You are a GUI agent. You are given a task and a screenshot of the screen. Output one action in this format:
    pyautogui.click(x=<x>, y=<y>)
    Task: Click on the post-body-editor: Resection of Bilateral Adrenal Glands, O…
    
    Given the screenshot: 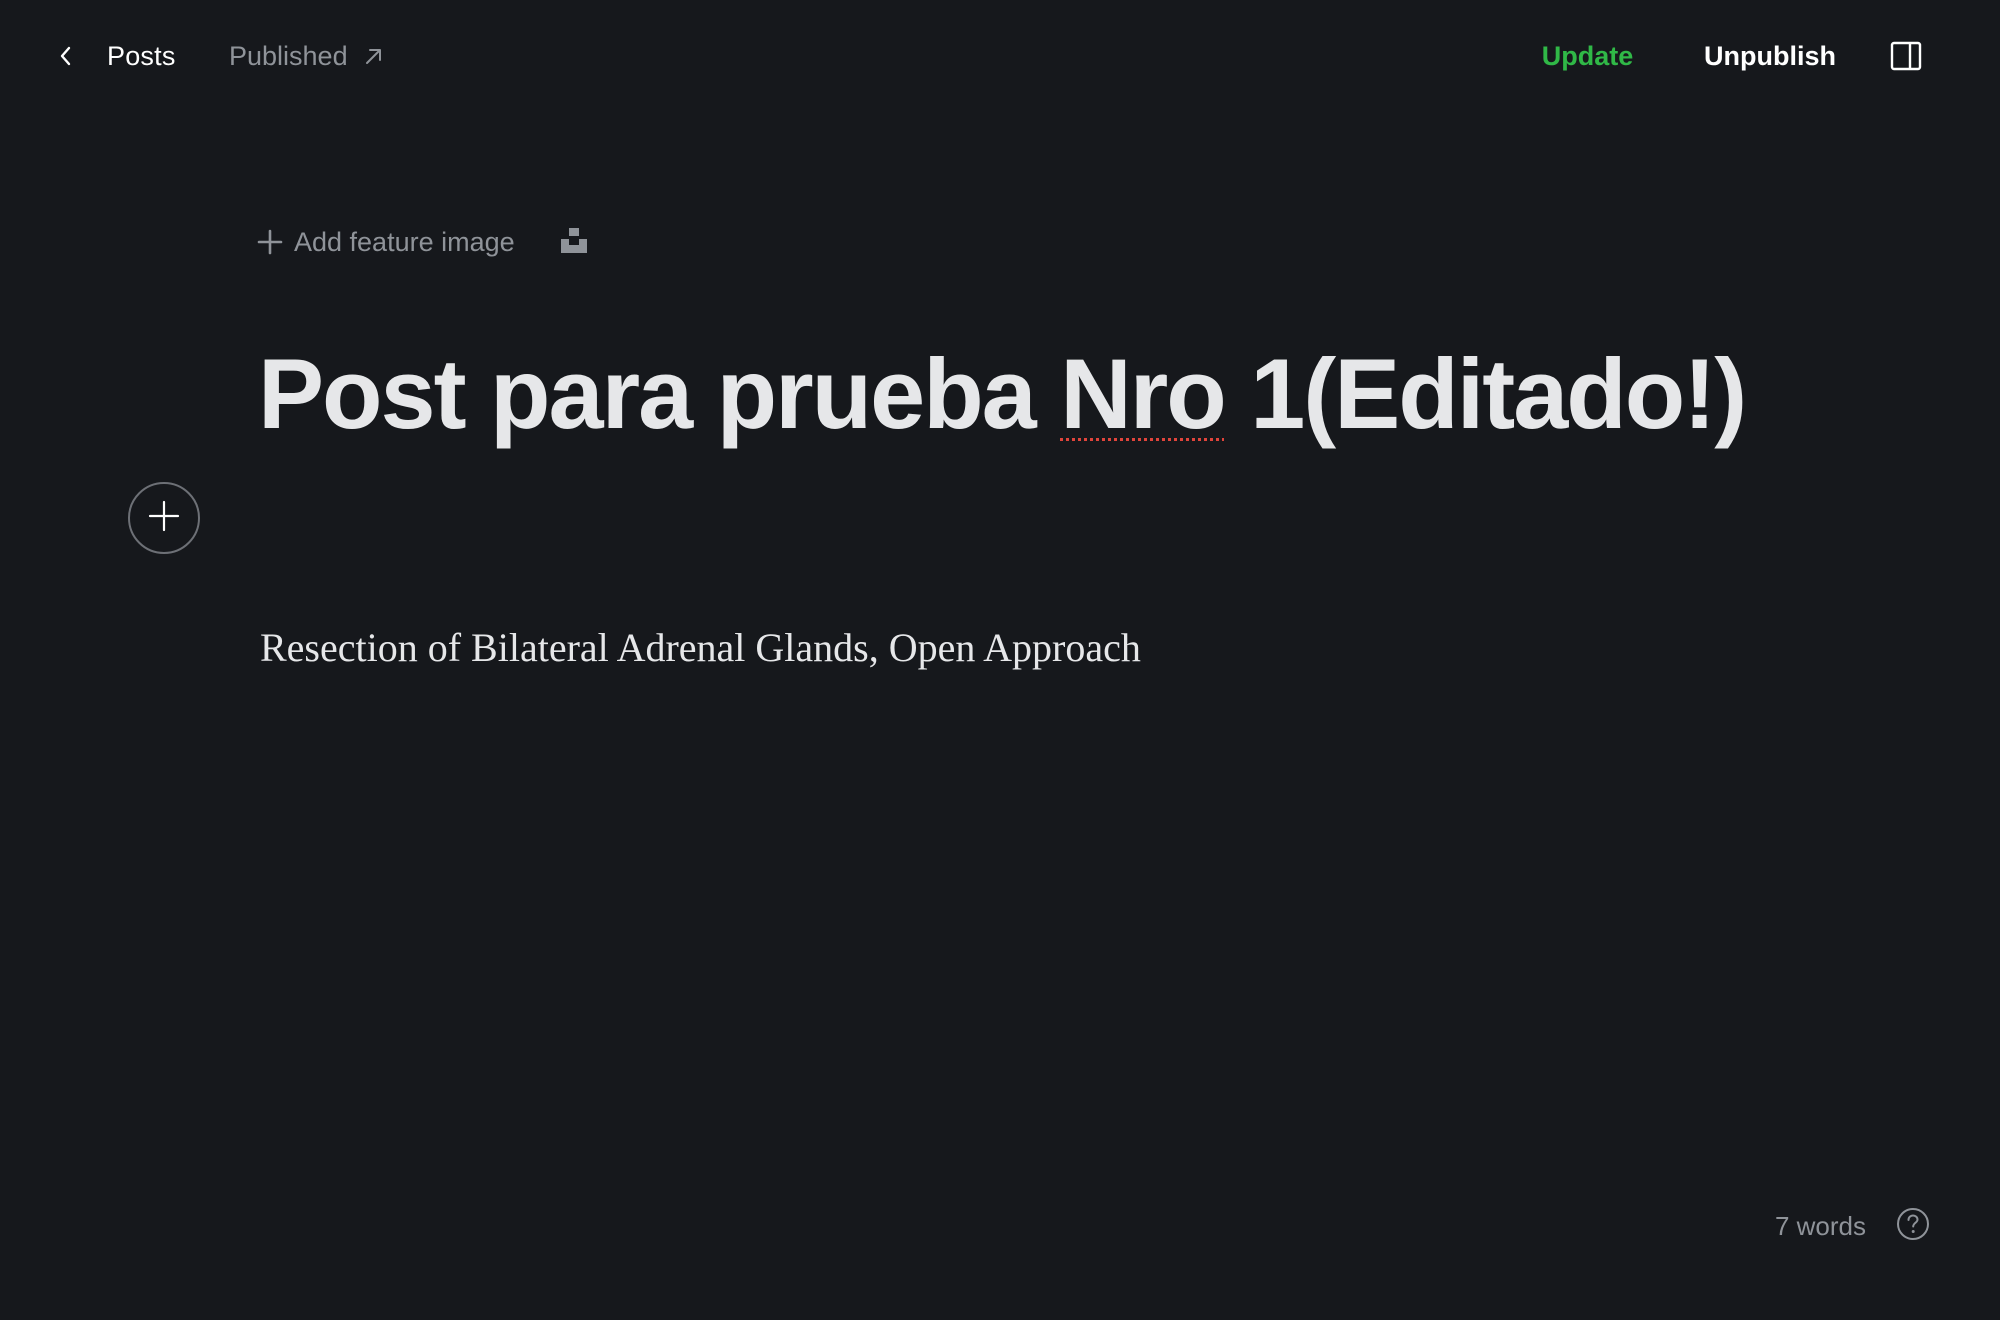 What is the action you would take?
    pyautogui.click(x=1010, y=648)
    